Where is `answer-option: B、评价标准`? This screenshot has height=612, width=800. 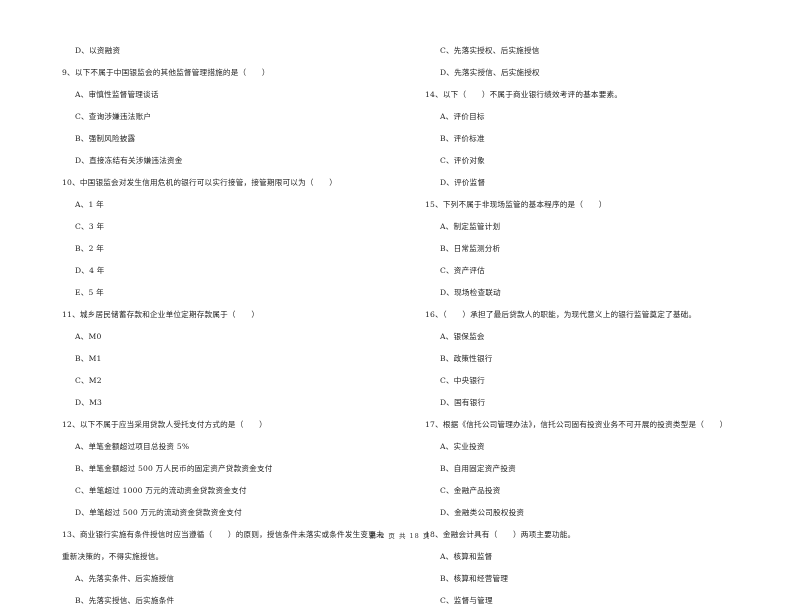
answer-option: B、评价标准 is located at coordinates (462, 138).